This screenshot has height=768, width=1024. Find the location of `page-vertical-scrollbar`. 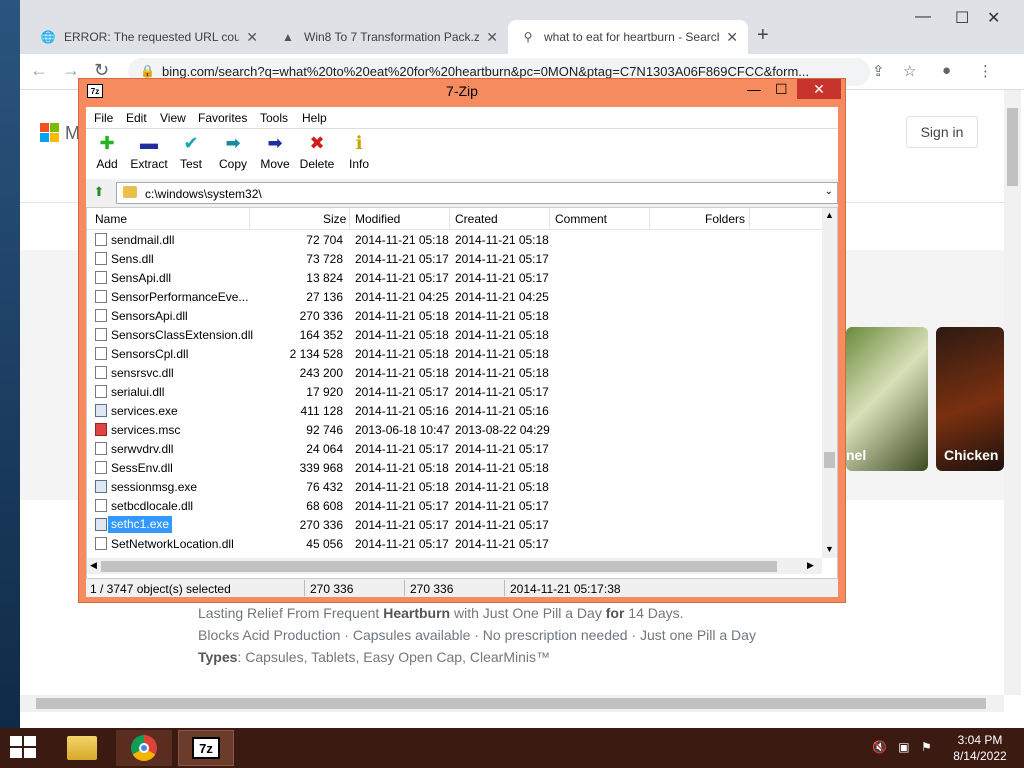

page-vertical-scrollbar is located at coordinates (1012, 392).